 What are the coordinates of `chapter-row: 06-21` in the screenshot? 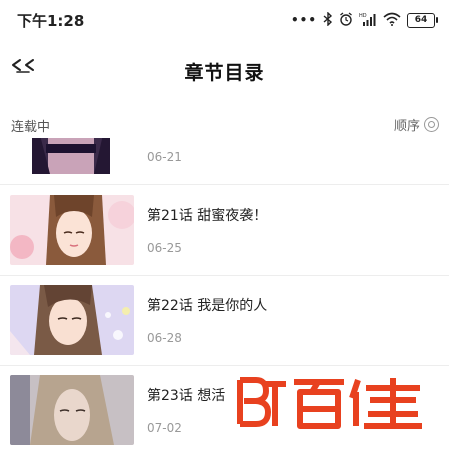 It's located at (224, 161).